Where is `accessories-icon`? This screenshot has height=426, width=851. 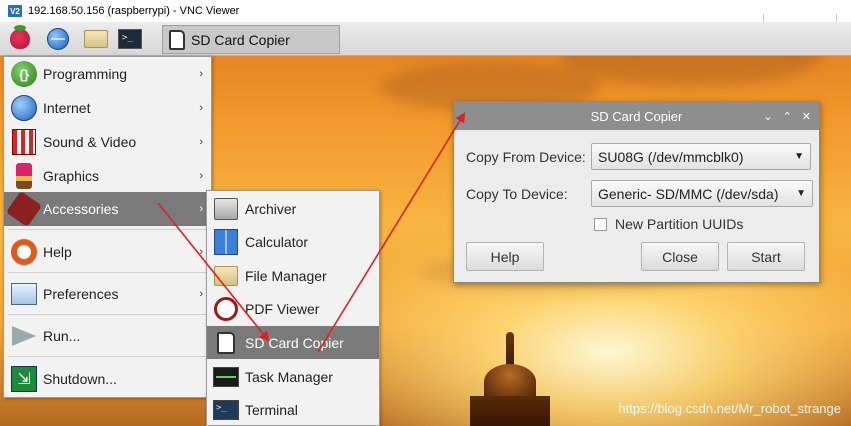 accessories-icon is located at coordinates (24, 209).